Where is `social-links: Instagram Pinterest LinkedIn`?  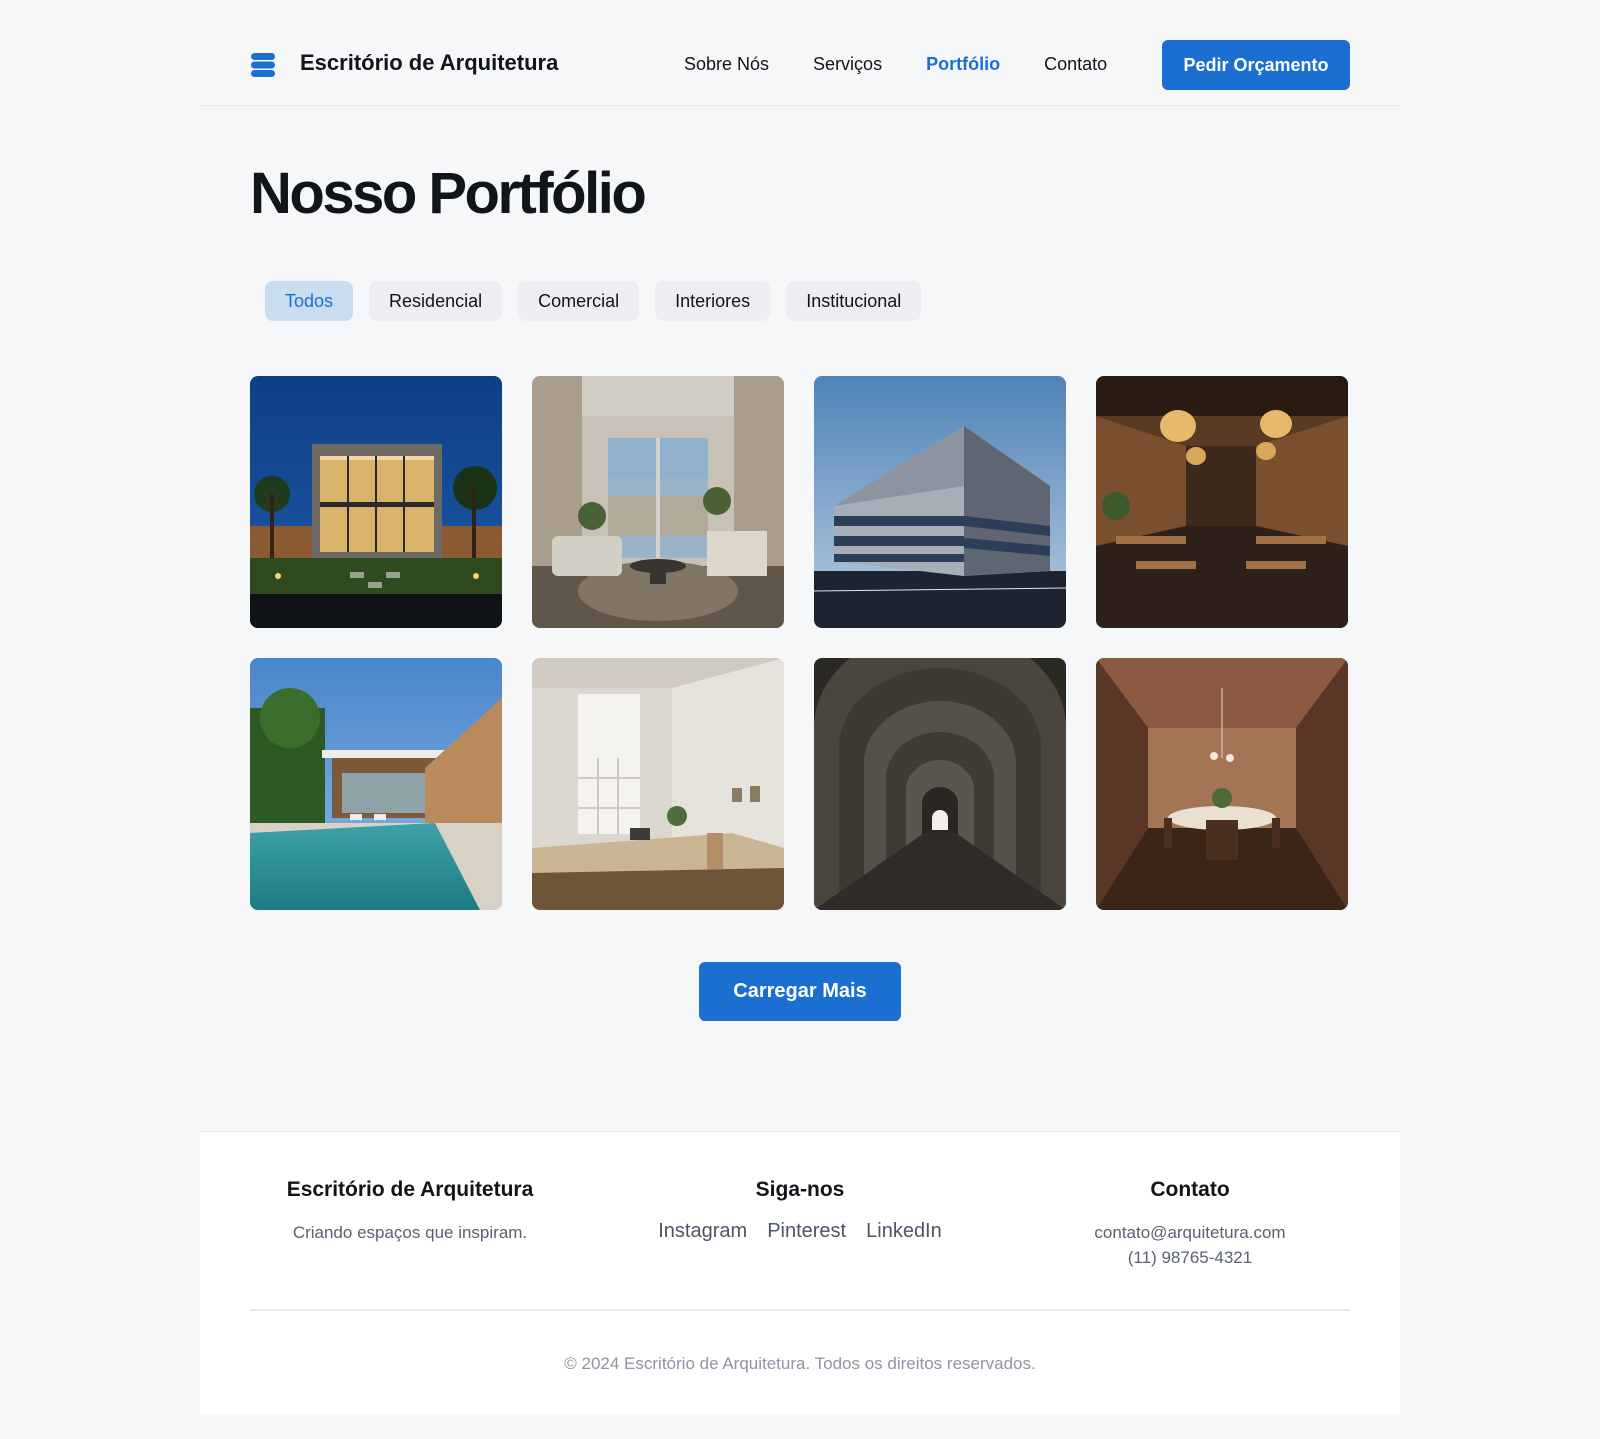
social-links: Instagram Pinterest LinkedIn is located at coordinates (800, 1231).